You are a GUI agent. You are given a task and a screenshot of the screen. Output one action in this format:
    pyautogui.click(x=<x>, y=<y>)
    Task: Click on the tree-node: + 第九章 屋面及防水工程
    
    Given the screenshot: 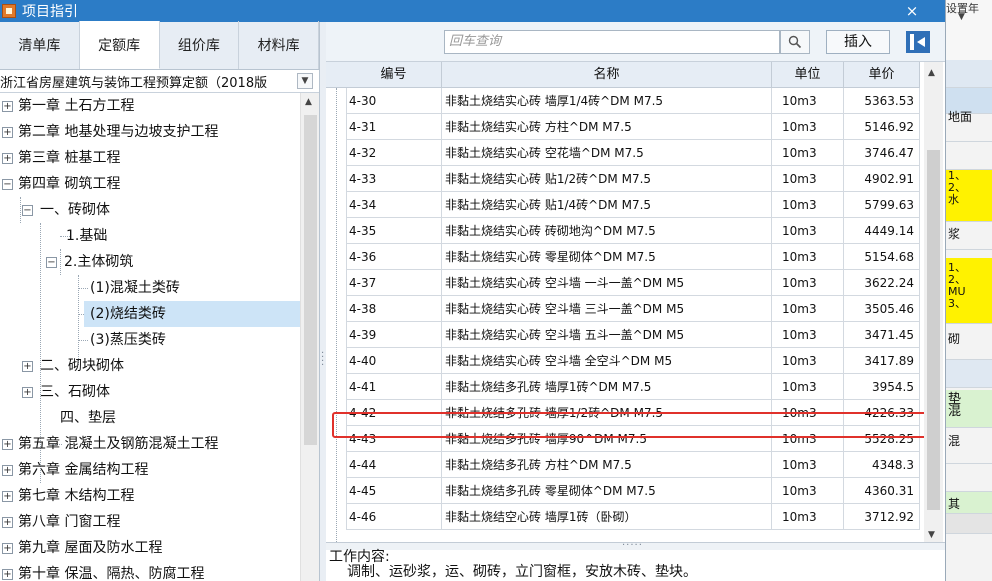 What is the action you would take?
    pyautogui.click(x=150, y=548)
    